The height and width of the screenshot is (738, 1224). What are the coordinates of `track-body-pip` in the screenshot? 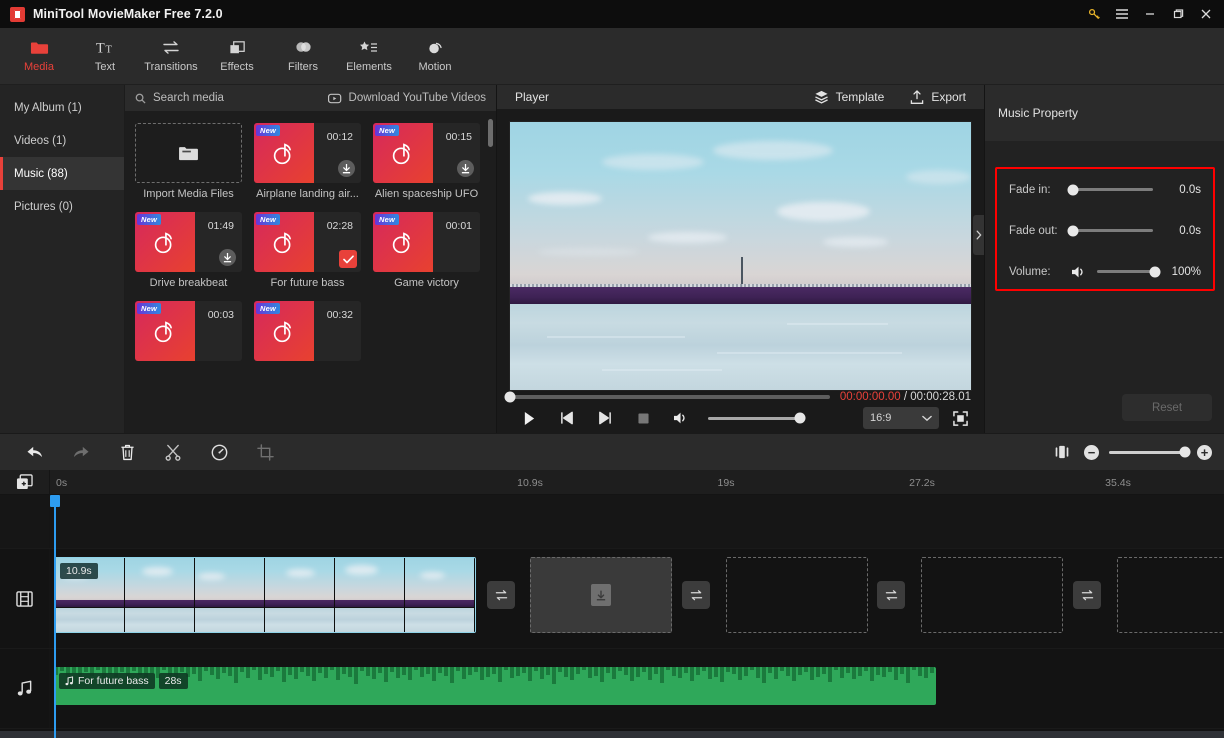 It's located at (637, 521).